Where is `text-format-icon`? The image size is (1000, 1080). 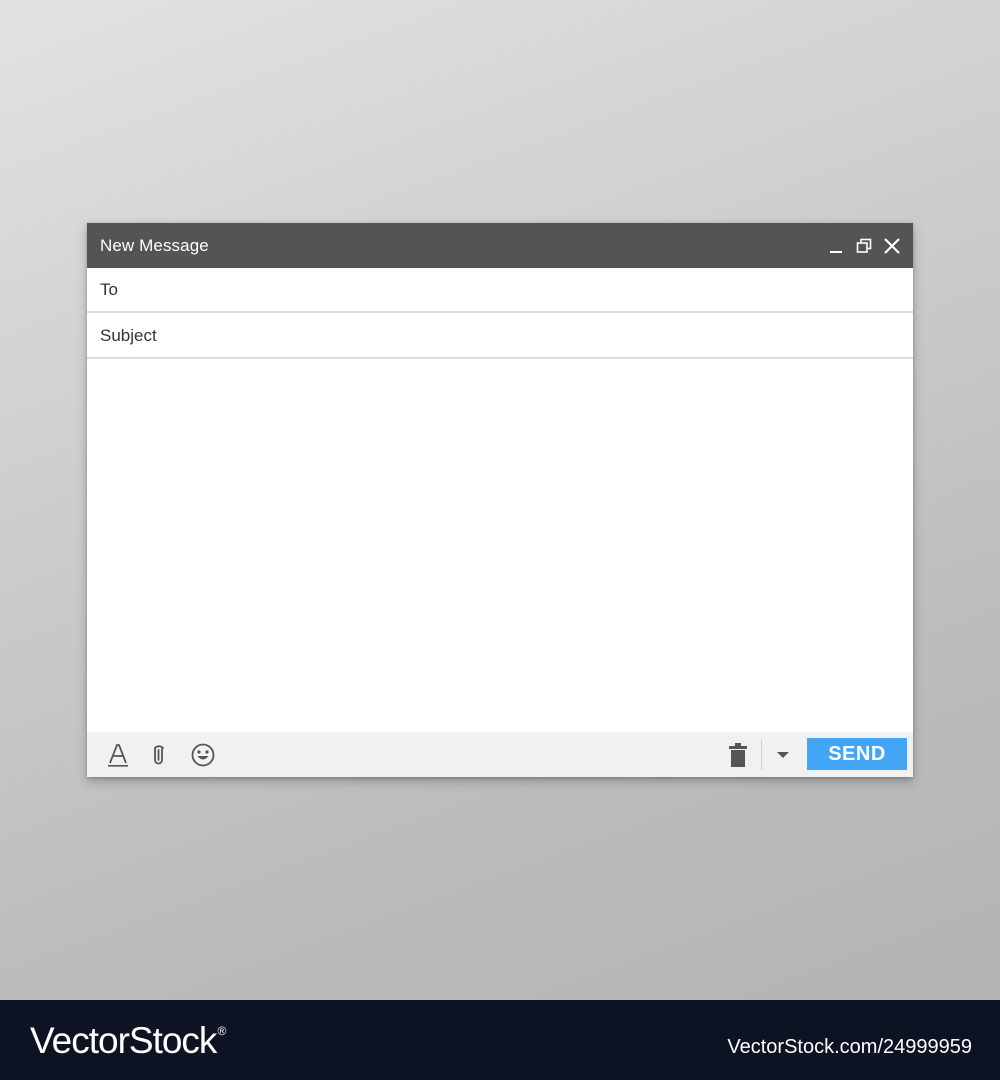 text-format-icon is located at coordinates (118, 755).